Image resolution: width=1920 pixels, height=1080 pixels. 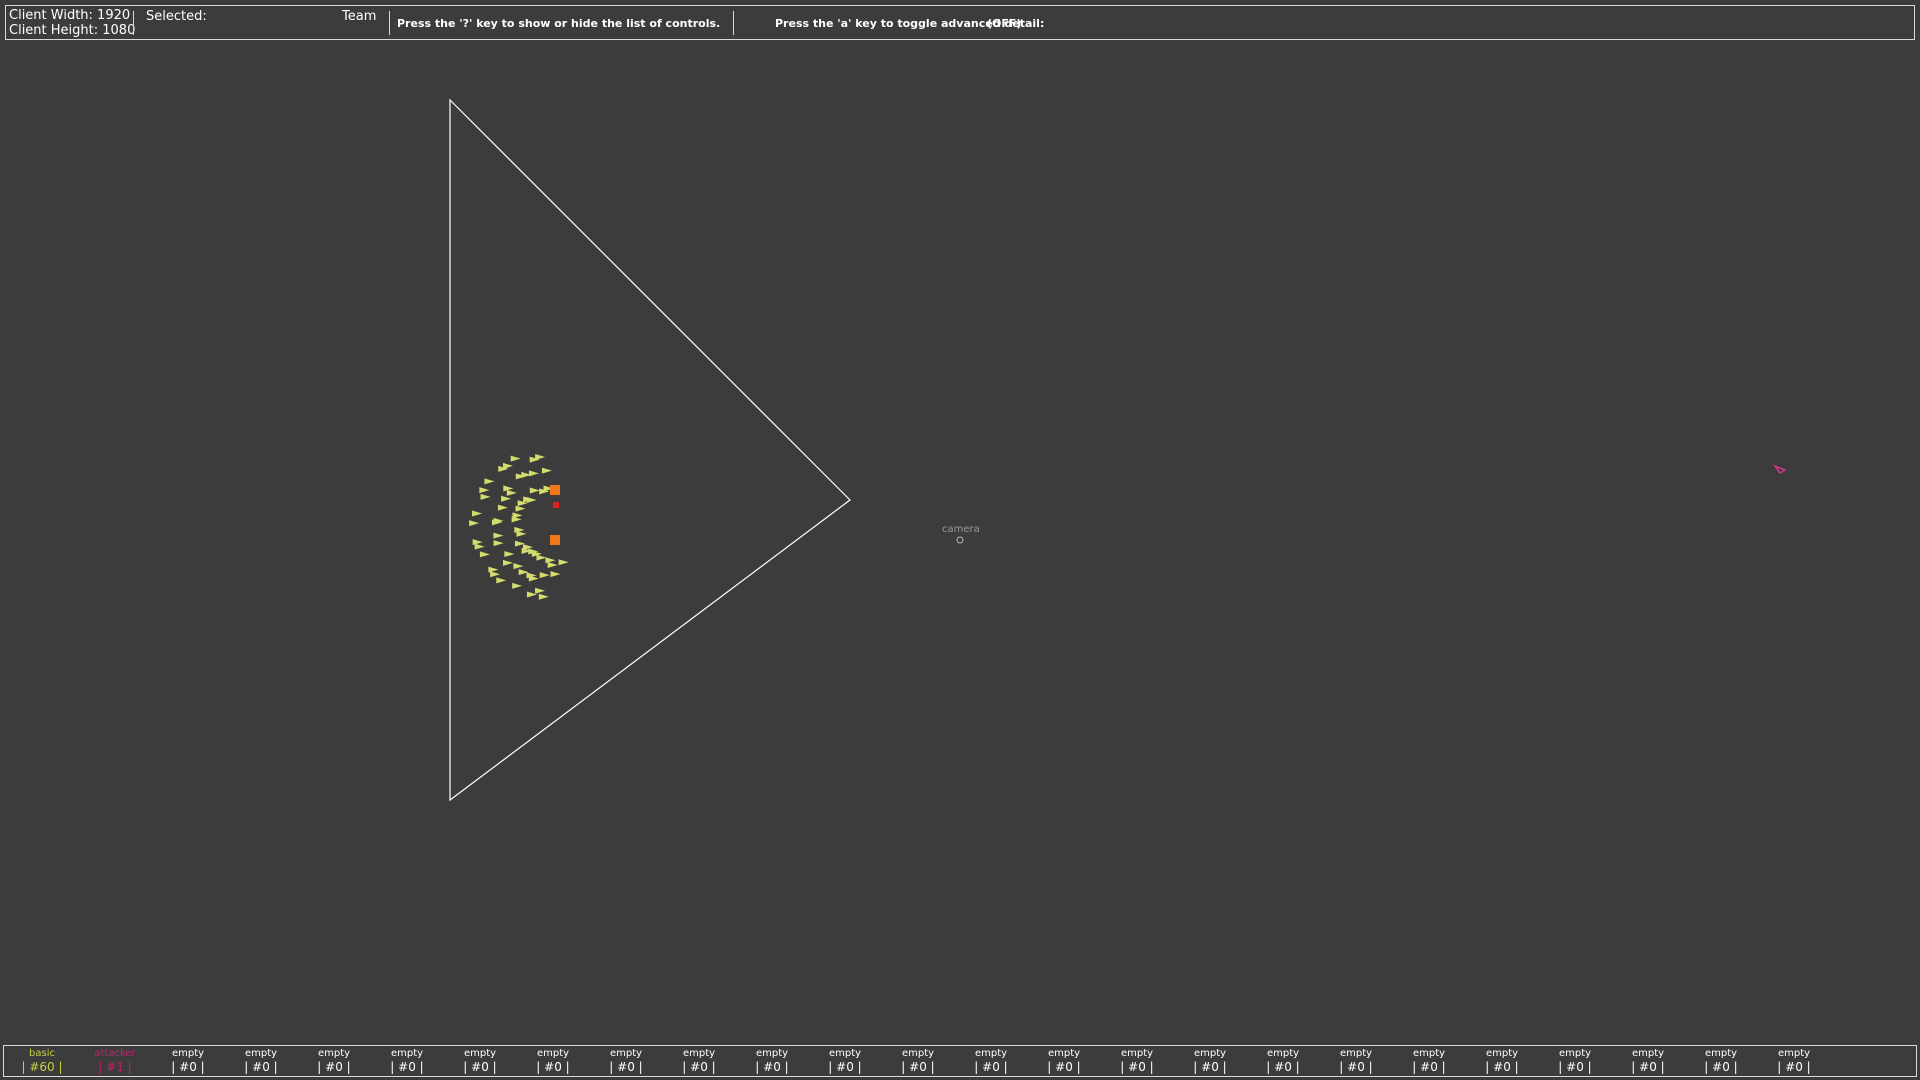 I want to click on basic-unit-swarm, so click(x=519, y=527).